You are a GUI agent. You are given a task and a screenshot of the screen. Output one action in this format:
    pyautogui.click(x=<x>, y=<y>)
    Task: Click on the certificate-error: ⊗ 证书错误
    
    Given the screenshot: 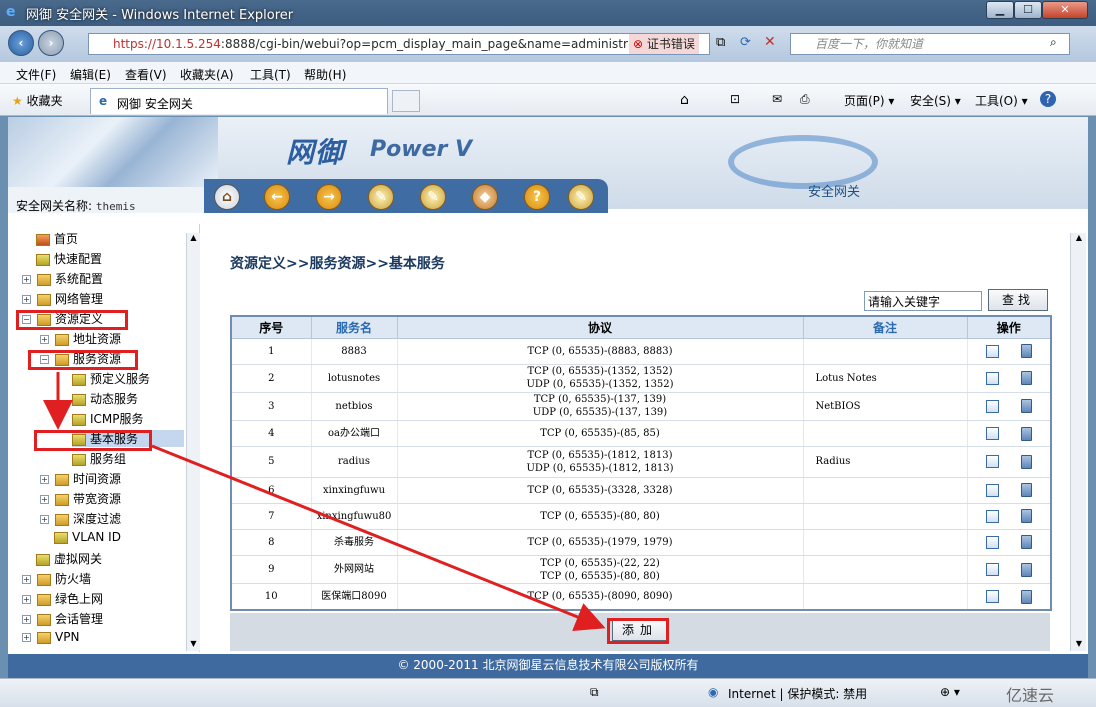 What is the action you would take?
    pyautogui.click(x=664, y=44)
    